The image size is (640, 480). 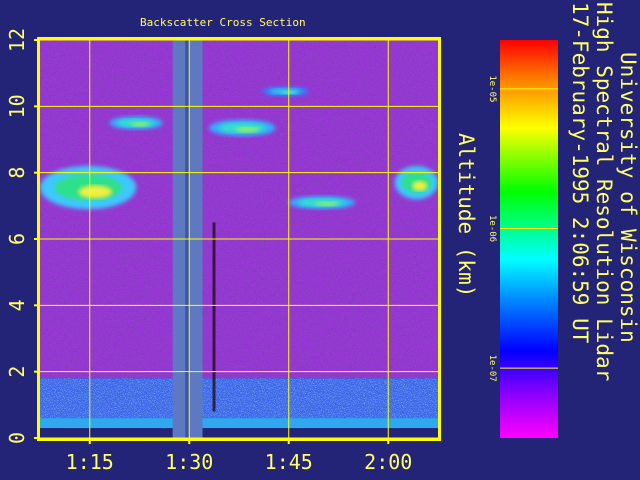 What do you see at coordinates (388, 462) in the screenshot?
I see `x-tick-label-3: 2:00` at bounding box center [388, 462].